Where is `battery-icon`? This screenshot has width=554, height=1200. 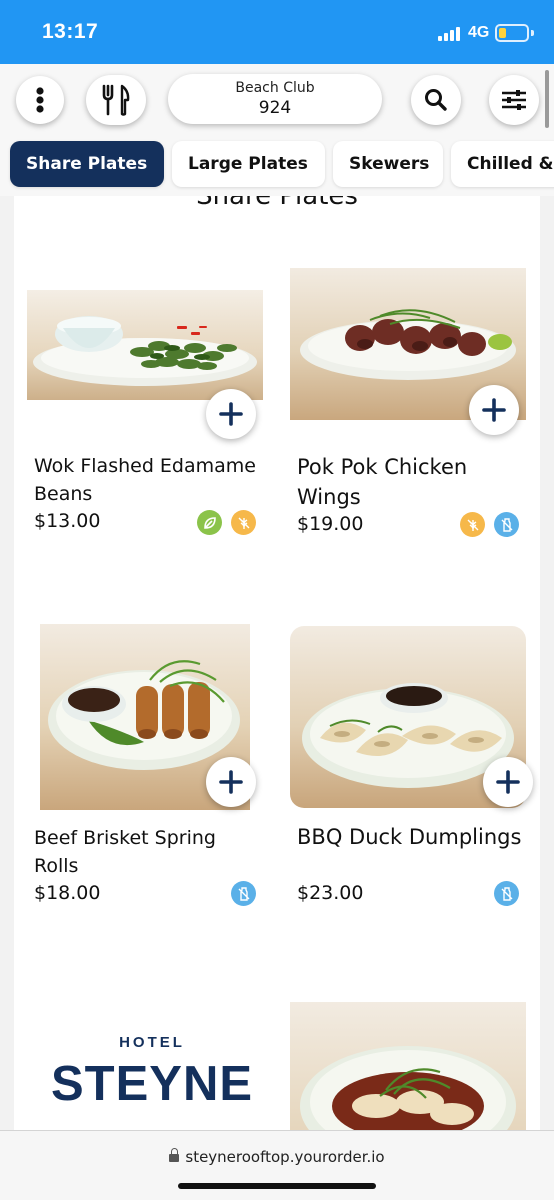
battery-icon is located at coordinates (512, 33).